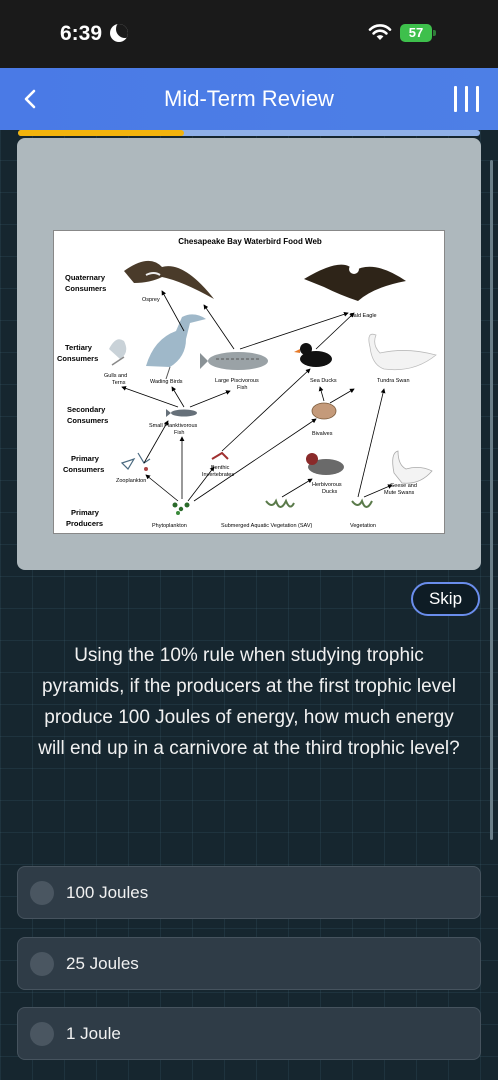 The width and height of the screenshot is (498, 1080). What do you see at coordinates (115, 376) in the screenshot?
I see `organism-label: Gulls and` at bounding box center [115, 376].